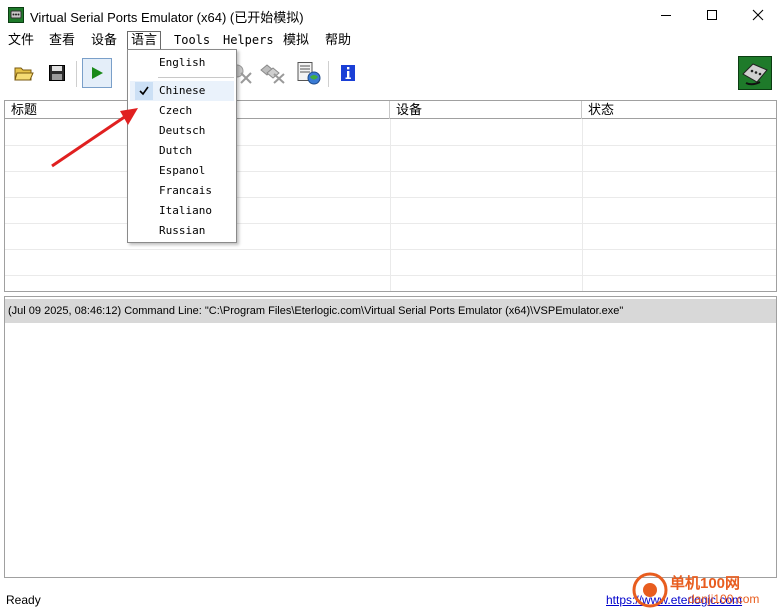 The height and width of the screenshot is (611, 781). I want to click on logo, so click(755, 73).